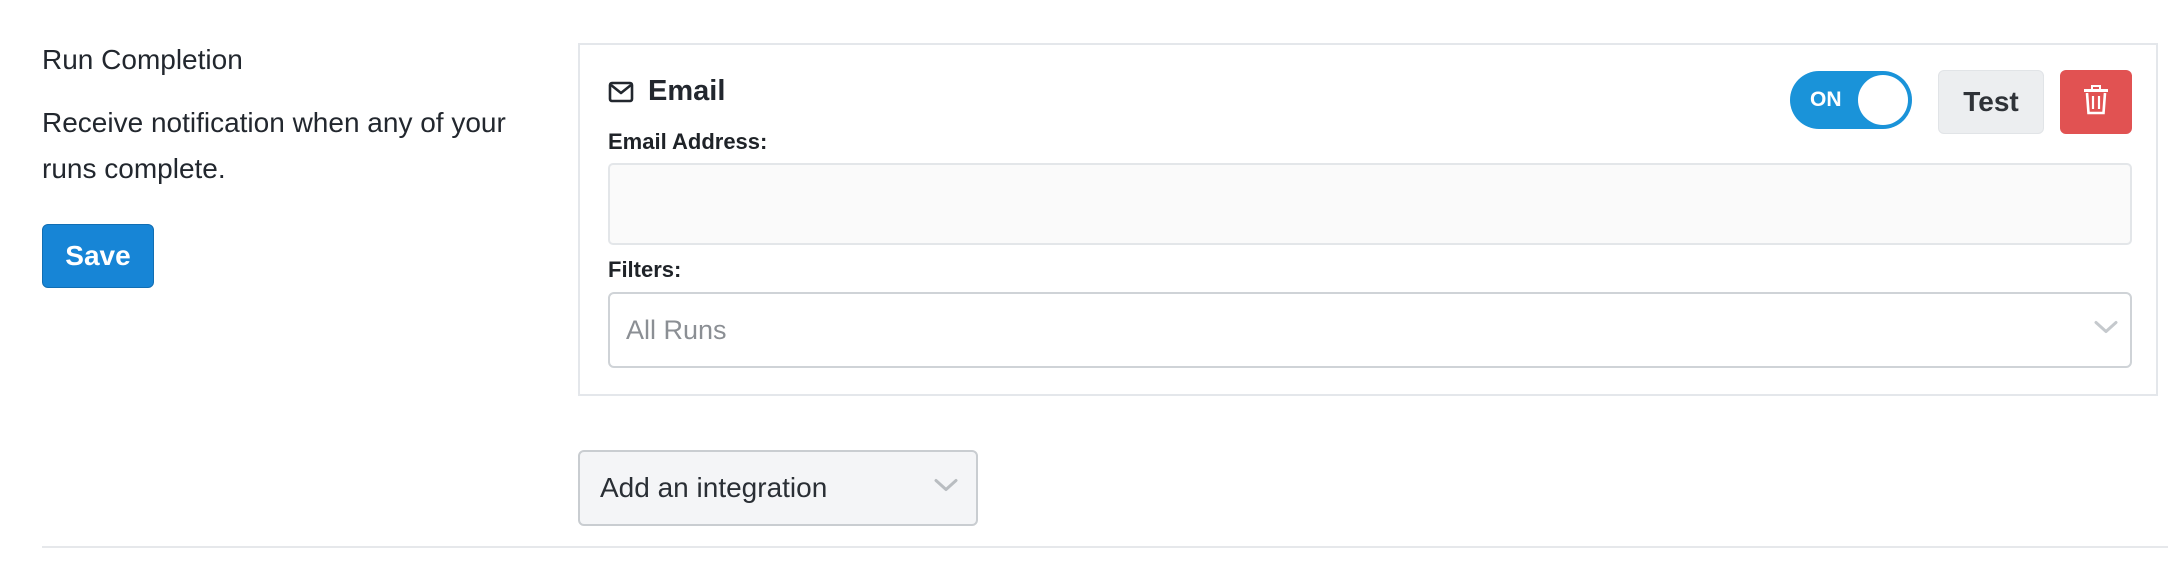 This screenshot has height=572, width=2168. I want to click on section-divider, so click(1105, 547).